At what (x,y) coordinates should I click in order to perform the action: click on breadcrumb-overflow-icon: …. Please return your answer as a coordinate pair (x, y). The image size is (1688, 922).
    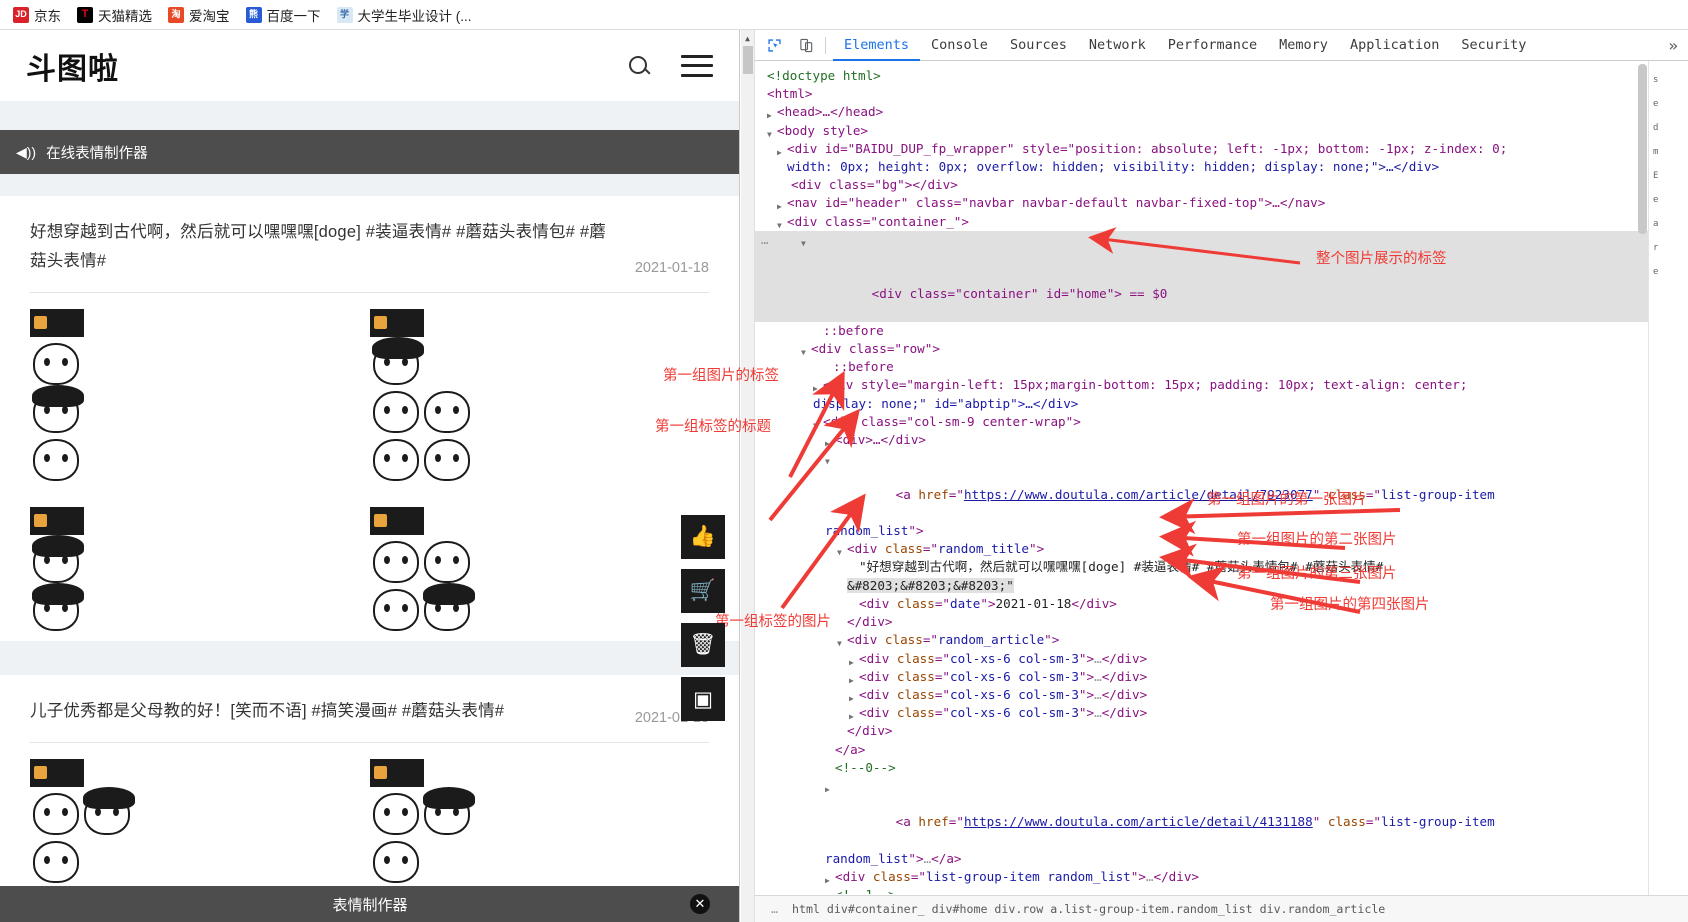
    Looking at the image, I should click on (774, 909).